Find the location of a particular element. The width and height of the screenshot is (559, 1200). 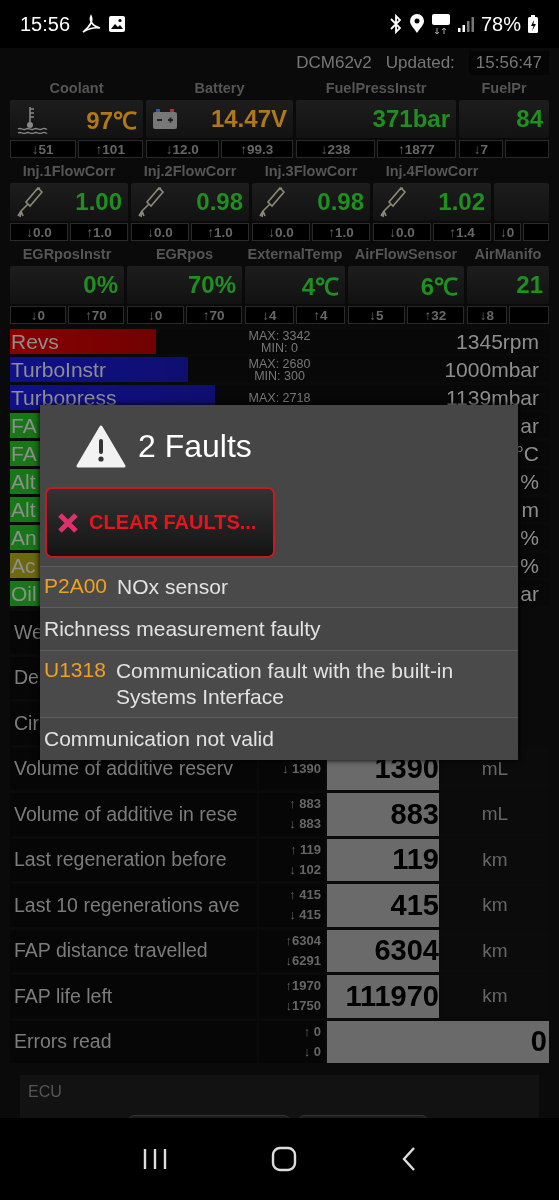

max-text: ↑ 883 is located at coordinates (305, 804).